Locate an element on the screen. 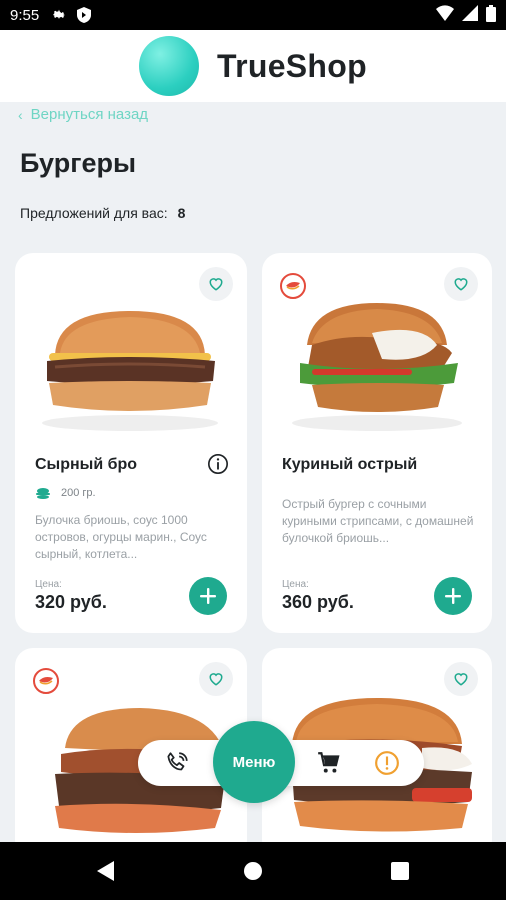 This screenshot has width=506, height=900. weight-row: 200 гр. is located at coordinates (65, 493).